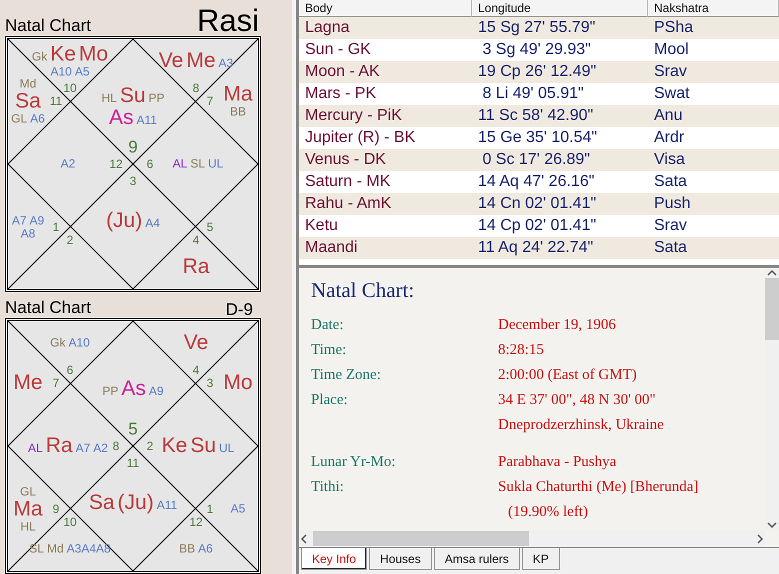 Image resolution: width=779 pixels, height=574 pixels. I want to click on column-header: Longitude, so click(560, 8).